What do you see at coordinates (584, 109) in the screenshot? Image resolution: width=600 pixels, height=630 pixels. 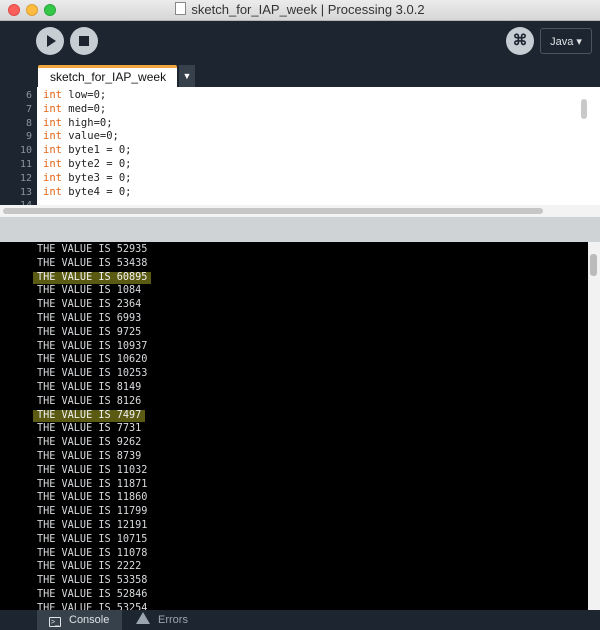 I see `editor-vertical-scrollbar` at bounding box center [584, 109].